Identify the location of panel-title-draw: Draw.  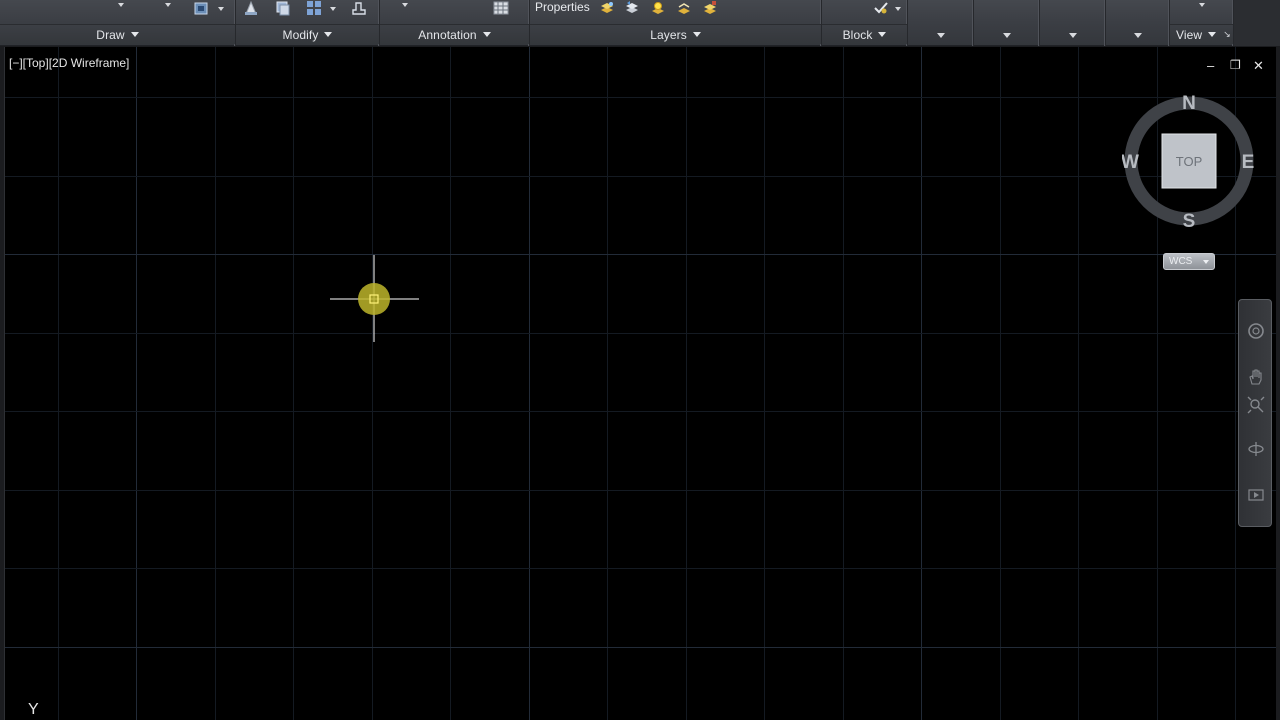
(117, 34).